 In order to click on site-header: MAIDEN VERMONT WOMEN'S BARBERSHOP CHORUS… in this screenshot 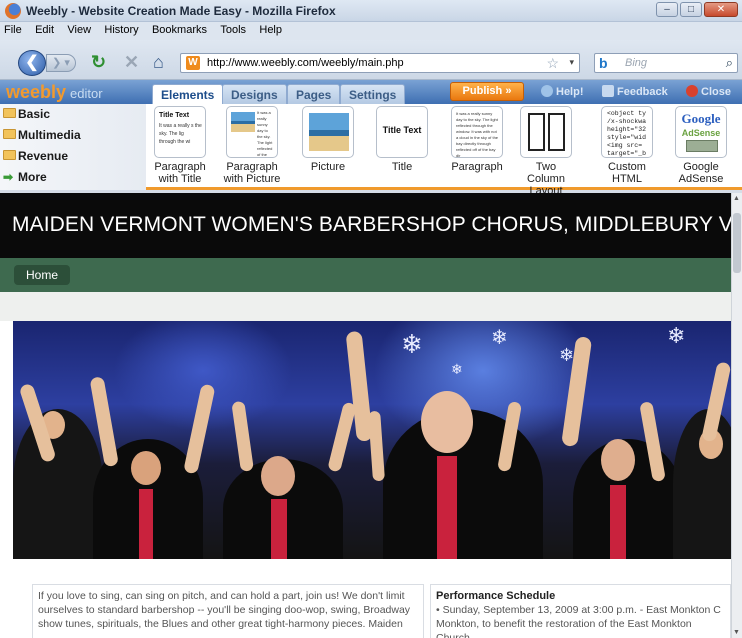, I will do `click(365, 225)`.